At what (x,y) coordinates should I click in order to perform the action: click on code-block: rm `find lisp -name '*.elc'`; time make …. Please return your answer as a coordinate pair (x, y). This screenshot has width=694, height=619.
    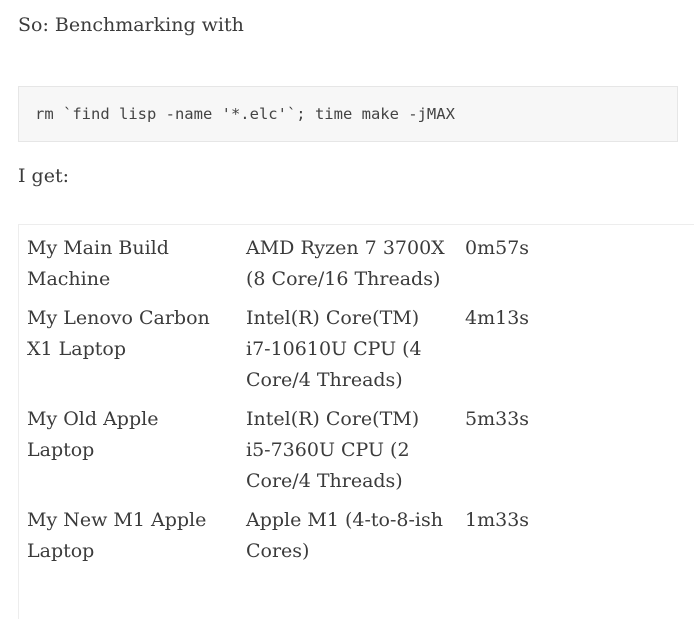
    Looking at the image, I should click on (348, 114).